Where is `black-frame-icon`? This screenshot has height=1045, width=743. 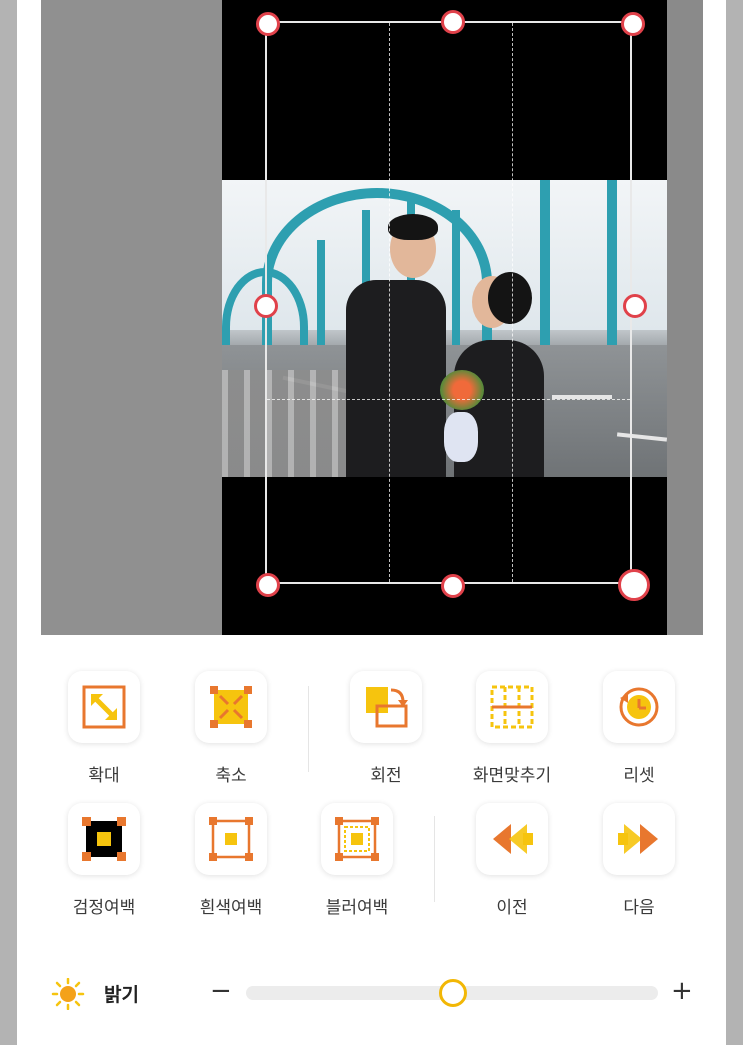
black-frame-icon is located at coordinates (104, 839).